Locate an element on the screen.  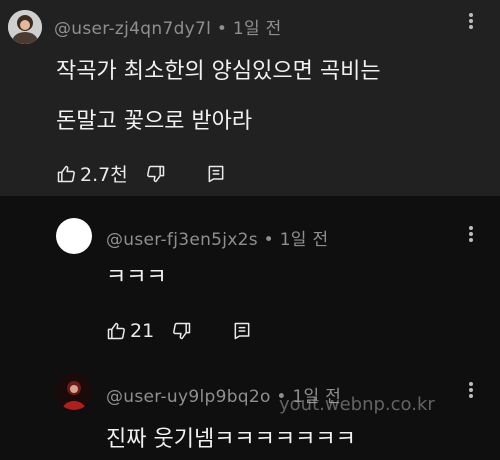
reply-author-meta: @user-fj3en5jx2s • 1일 전 is located at coordinates (217, 237).